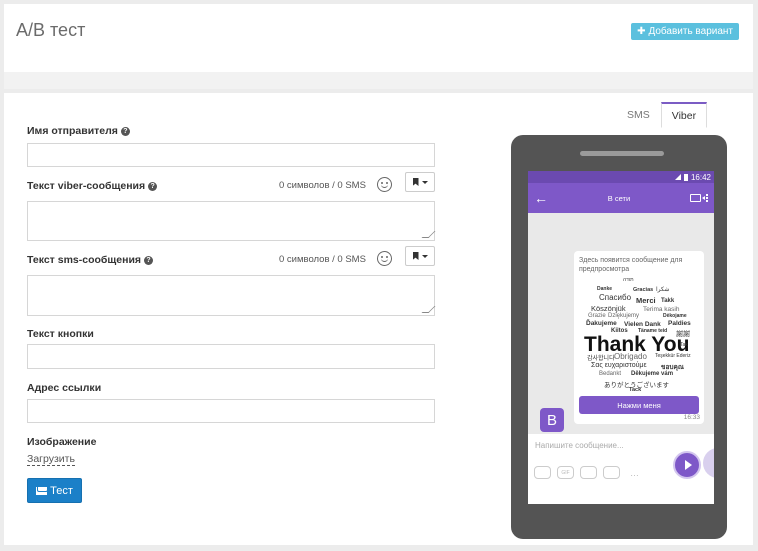 The height and width of the screenshot is (551, 758). What do you see at coordinates (322, 185) in the screenshot?
I see `viber-counter: 0 символов / 0 SMS` at bounding box center [322, 185].